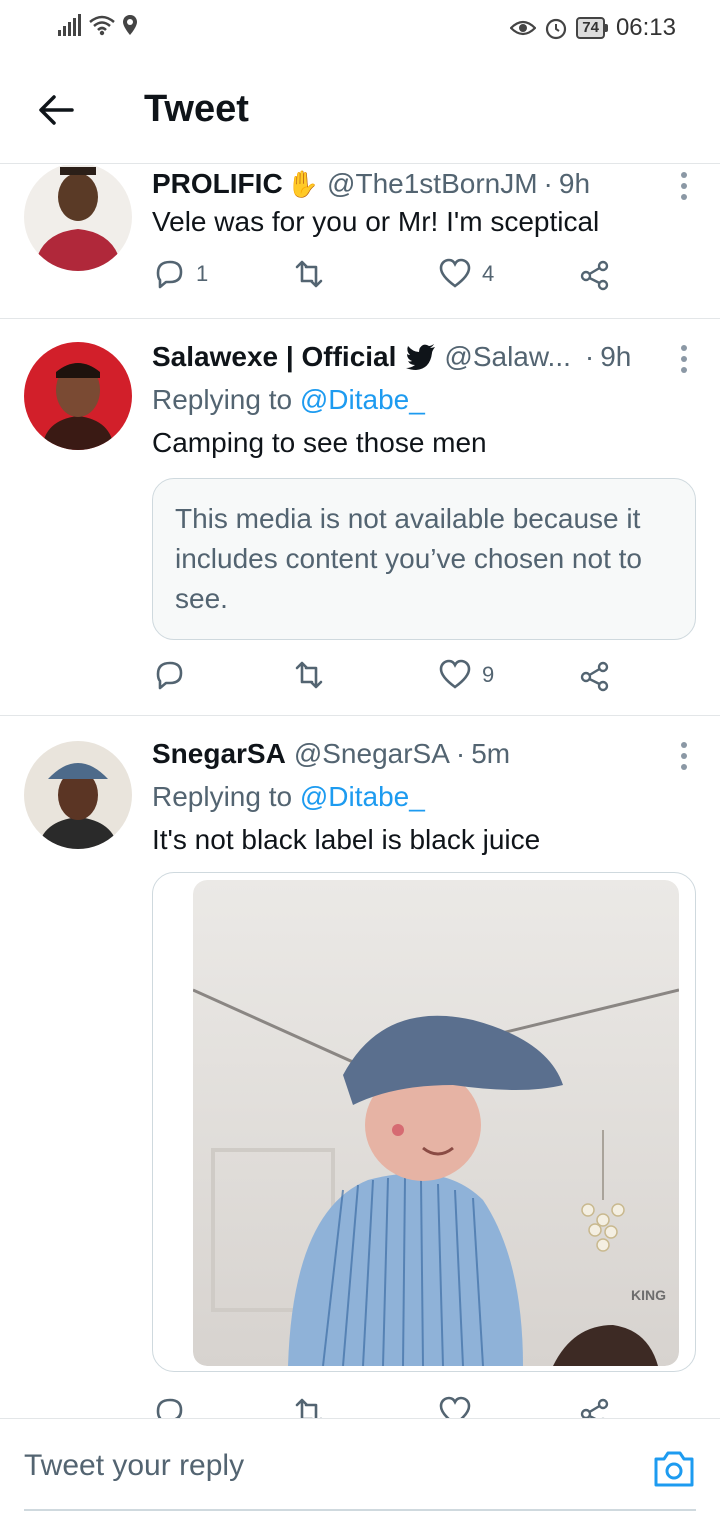  Describe the element at coordinates (648, 1295) in the screenshot. I see `svg-text: KING` at that location.